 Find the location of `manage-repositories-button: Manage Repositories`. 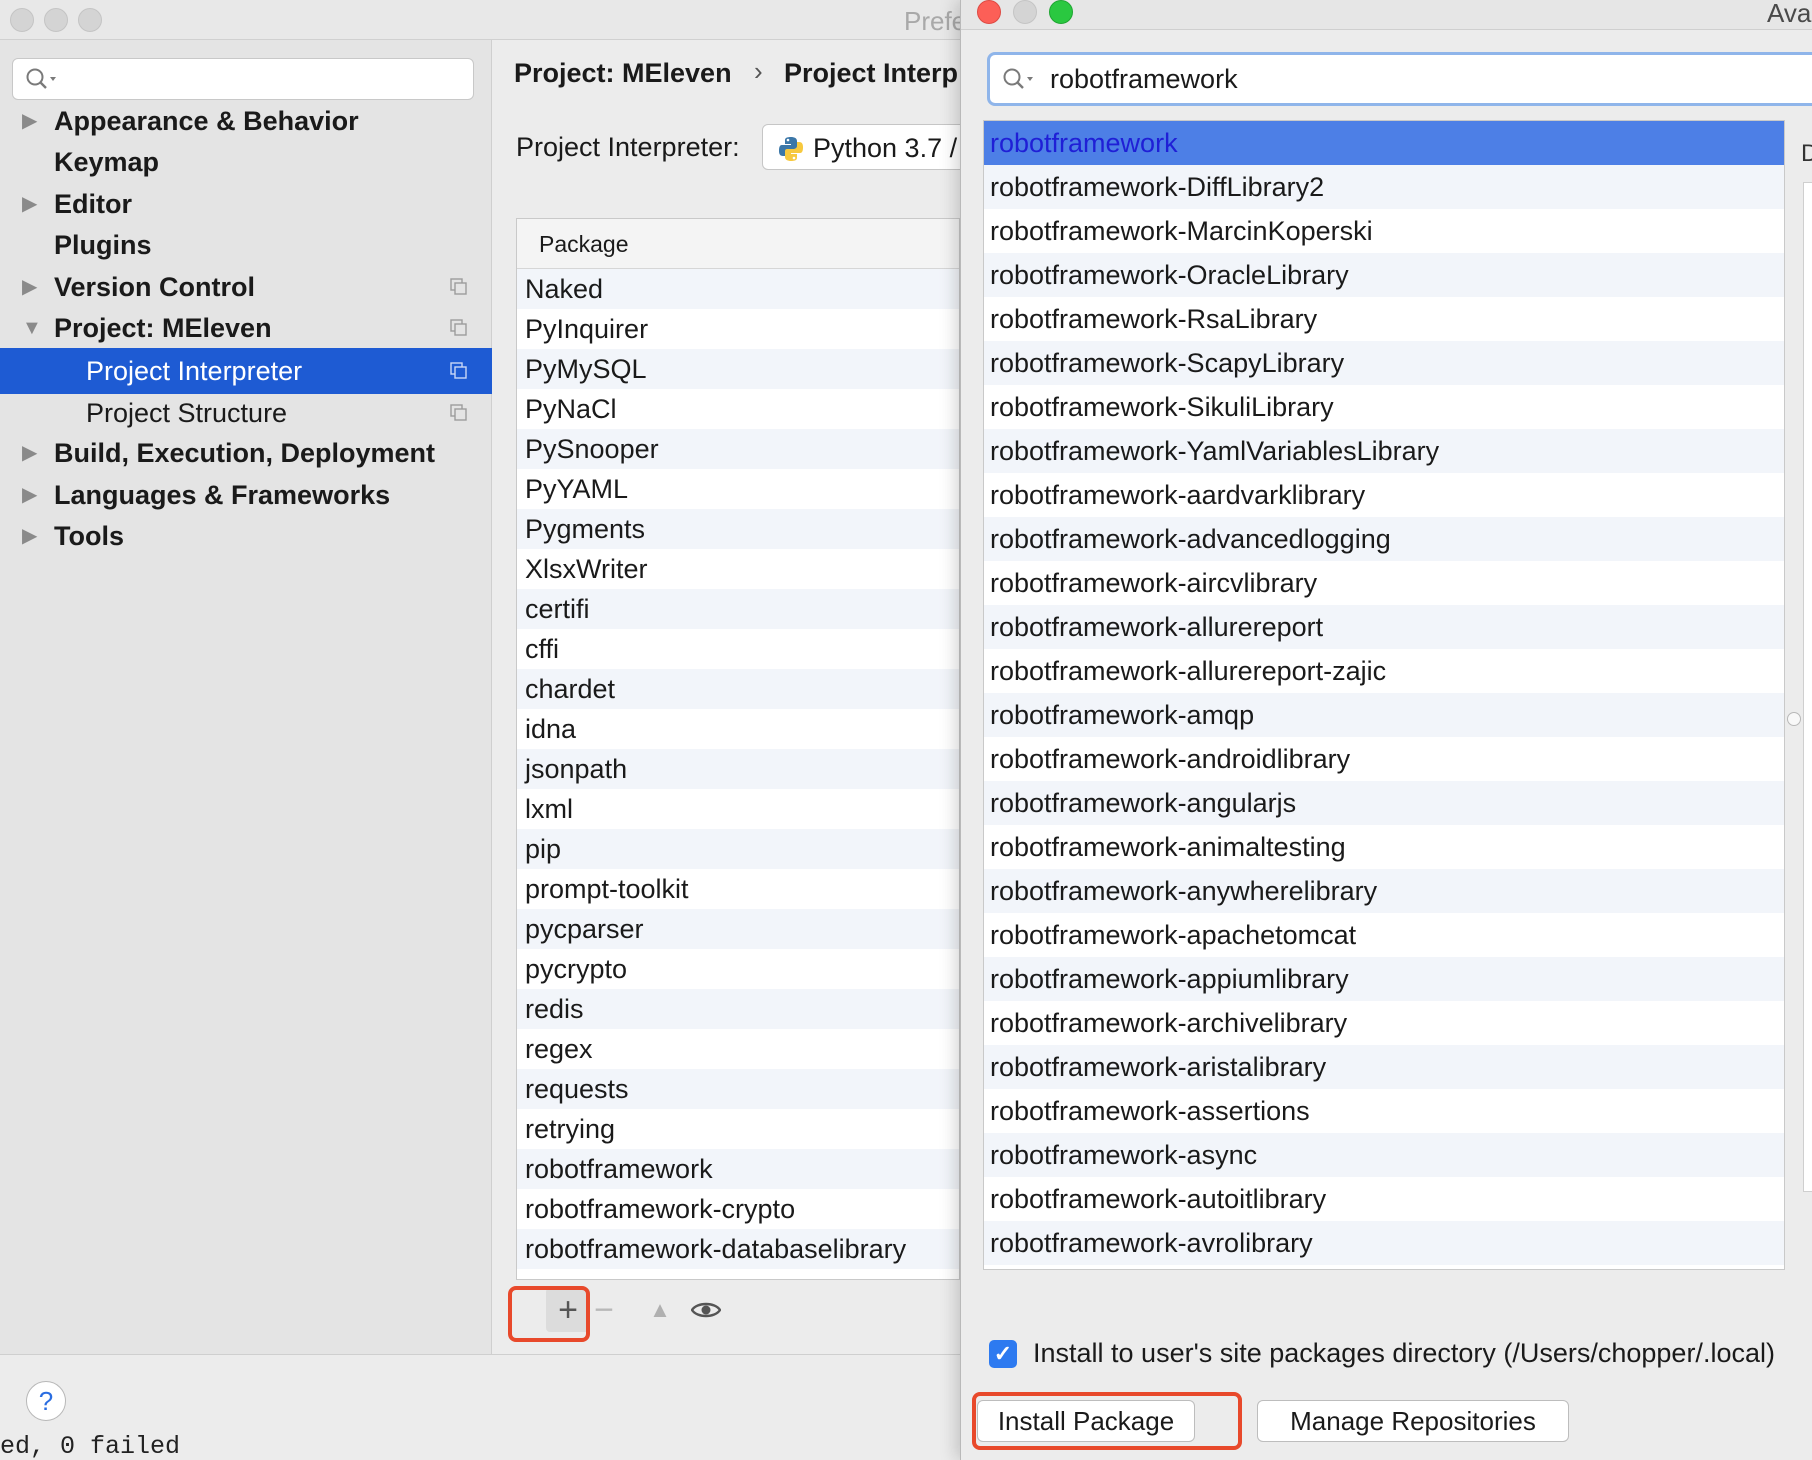

manage-repositories-button: Manage Repositories is located at coordinates (1413, 1421).